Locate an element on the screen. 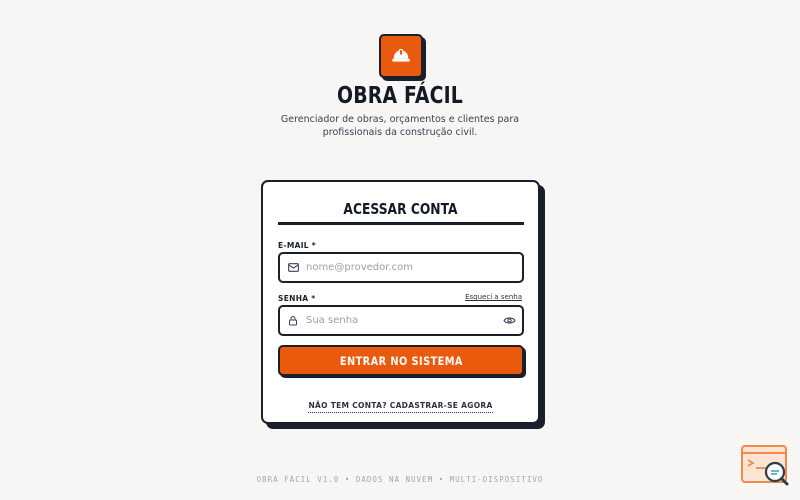 The height and width of the screenshot is (500, 800). eye-icon is located at coordinates (509, 320).